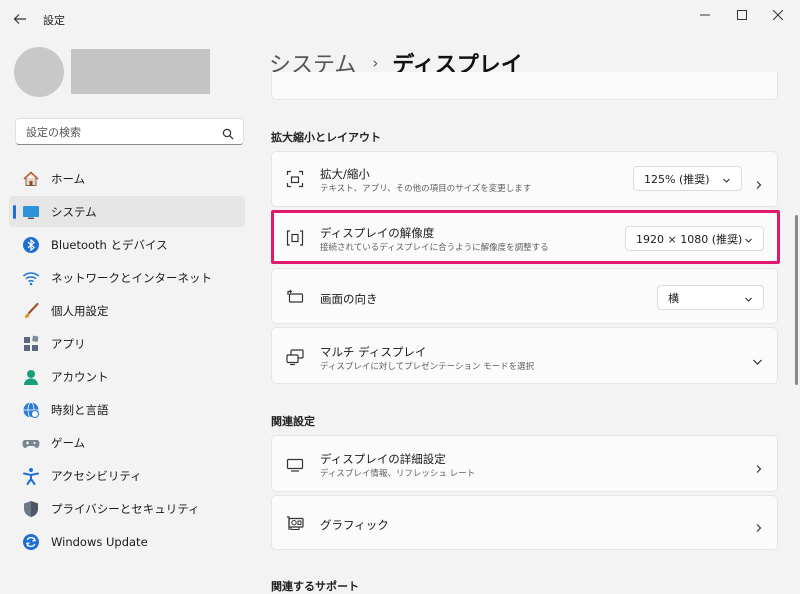  Describe the element at coordinates (80, 310) in the screenshot. I see `sidebar-item-label: 個人用設定` at that location.